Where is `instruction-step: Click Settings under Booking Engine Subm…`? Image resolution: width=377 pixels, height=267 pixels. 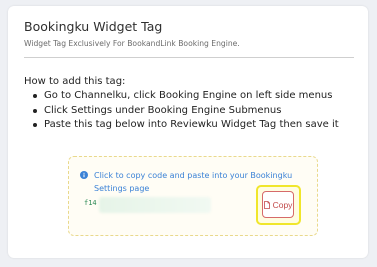 instruction-step: Click Settings under Booking Engine Subm… is located at coordinates (184, 111).